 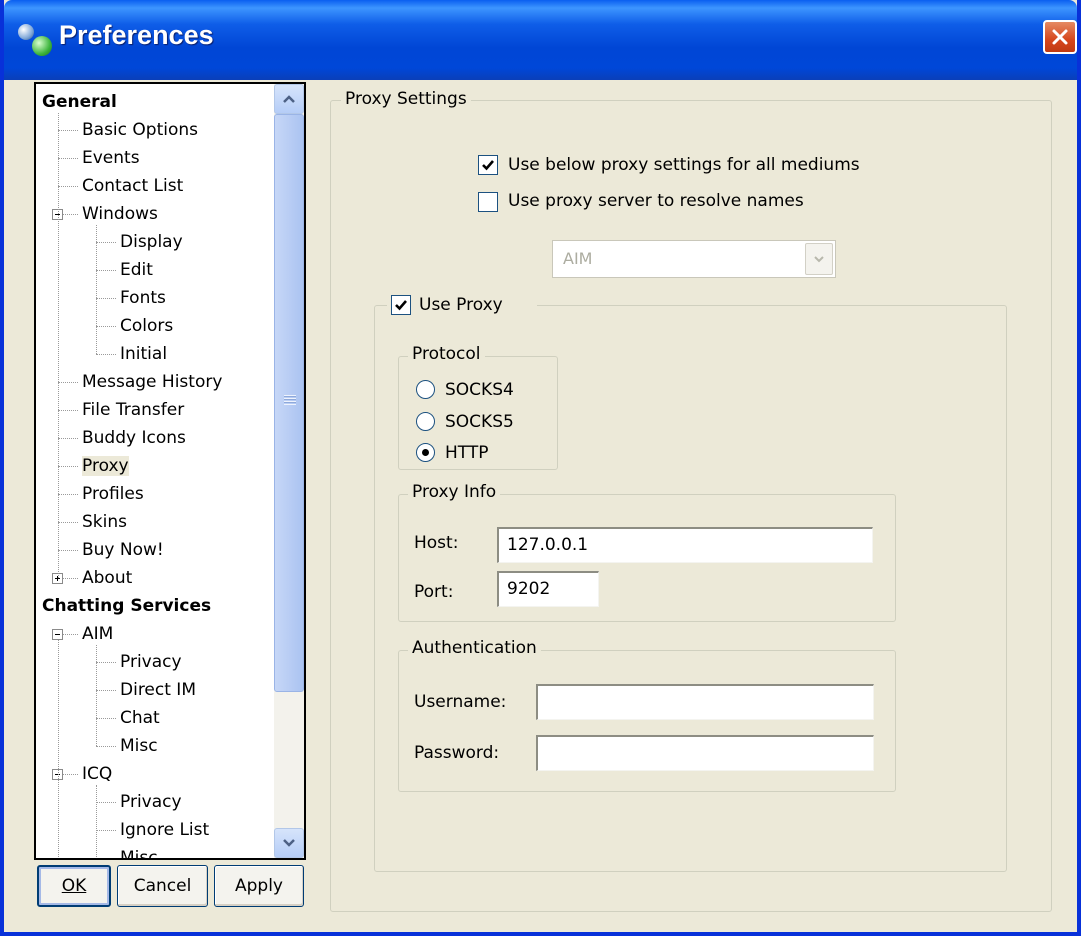 What do you see at coordinates (79, 102) in the screenshot?
I see `tree-item-general: General` at bounding box center [79, 102].